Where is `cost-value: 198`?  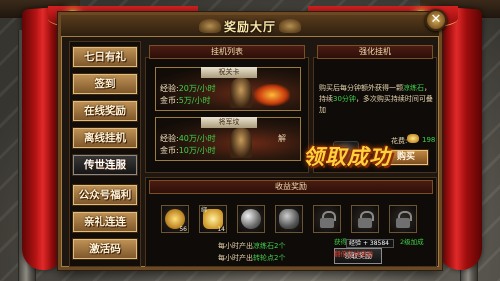 cost-value: 198 is located at coordinates (429, 140).